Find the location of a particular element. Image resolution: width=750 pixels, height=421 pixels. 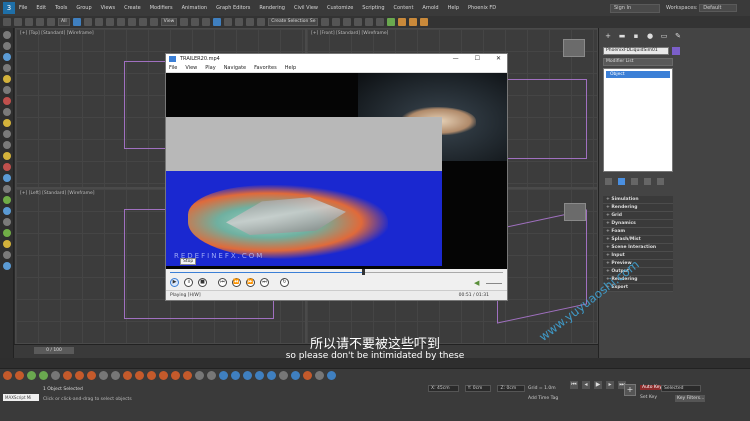

player-menu-file: File is located at coordinates (173, 68).